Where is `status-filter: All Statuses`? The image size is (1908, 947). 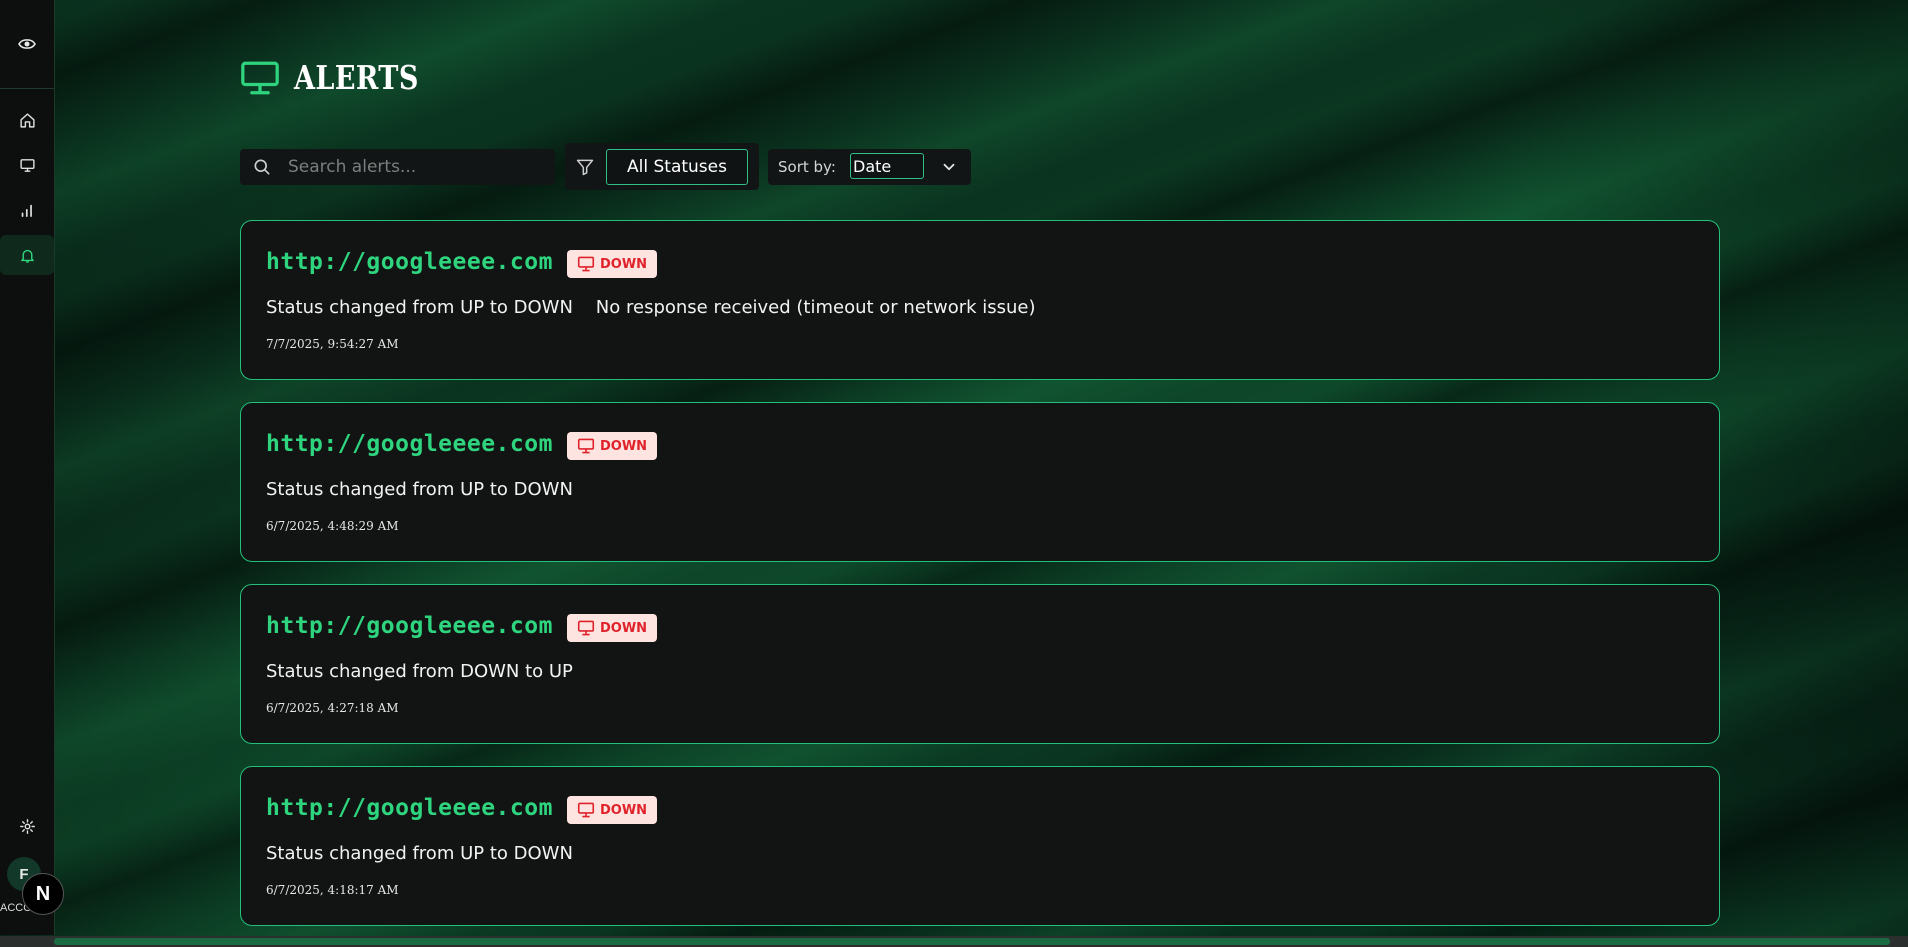 status-filter: All Statuses is located at coordinates (662, 166).